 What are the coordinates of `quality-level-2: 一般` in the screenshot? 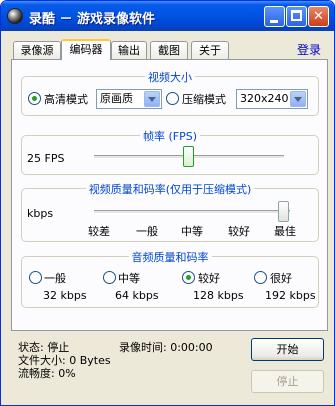 It's located at (147, 231).